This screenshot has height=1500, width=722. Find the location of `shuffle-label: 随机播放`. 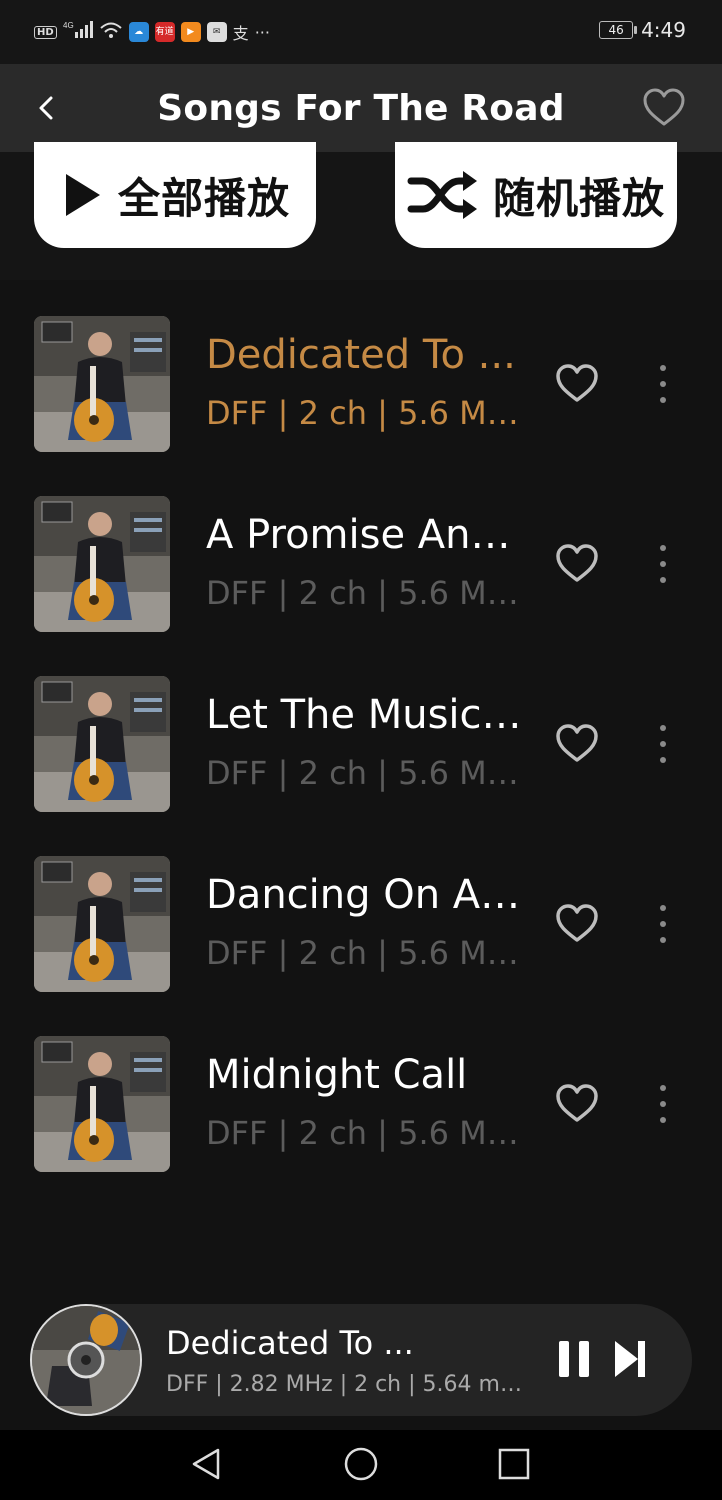

shuffle-label: 随机播放 is located at coordinates (578, 198).